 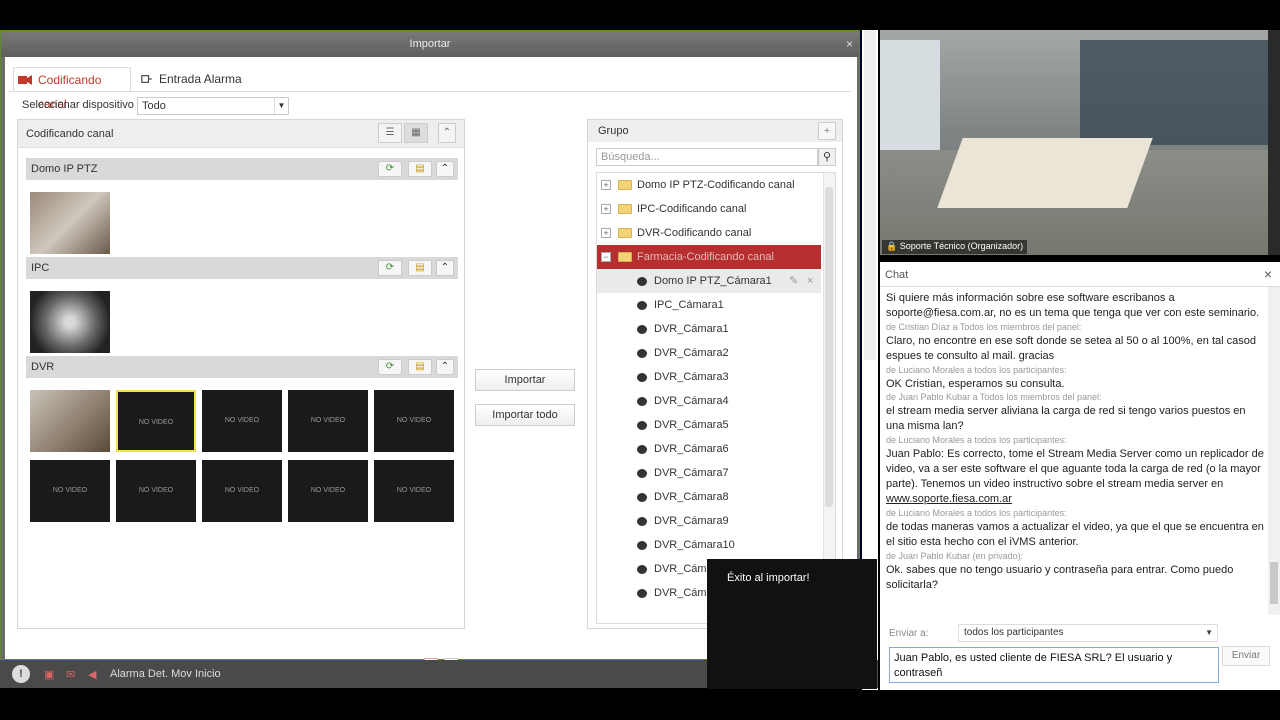 I want to click on group-header-ipc: IPC ⟳ ▤ ⌃, so click(x=242, y=268).